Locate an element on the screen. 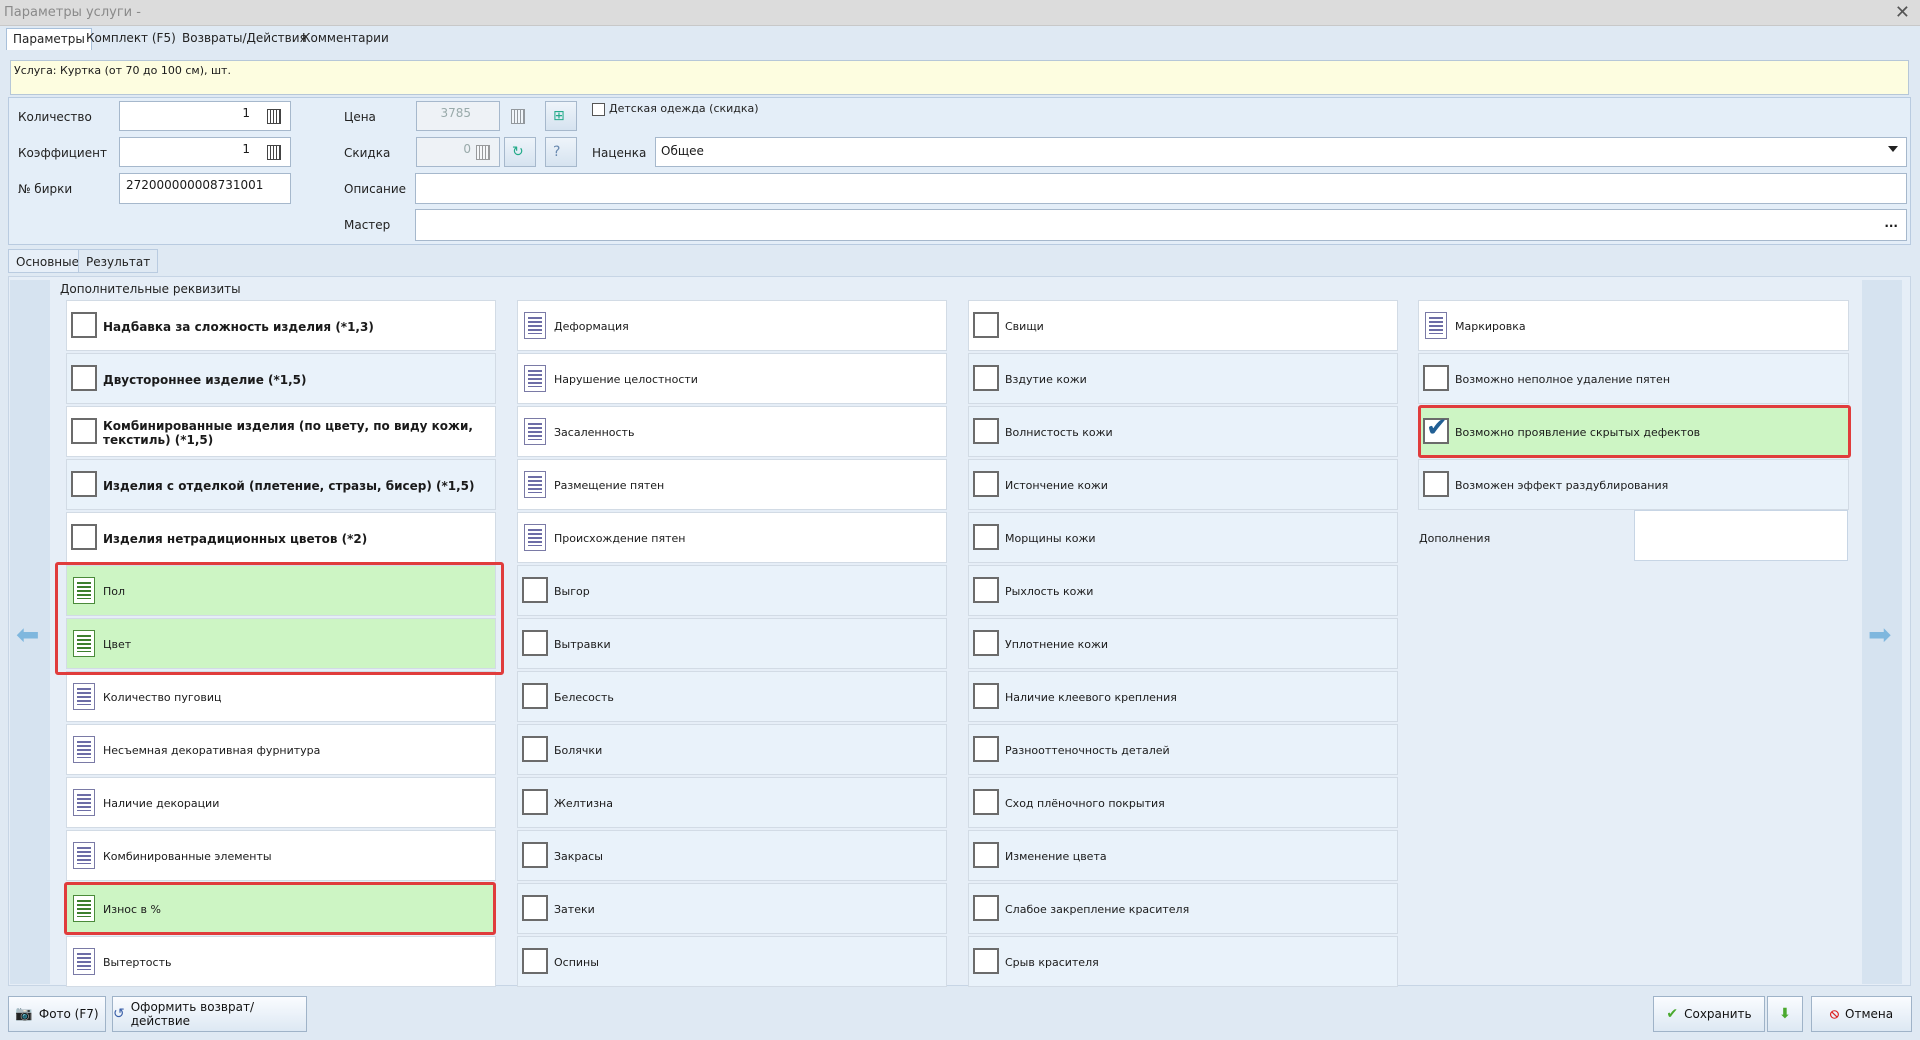 The height and width of the screenshot is (1040, 1920). attribute-item: Изделия нетрадиционных цветов (*2) is located at coordinates (281, 537).